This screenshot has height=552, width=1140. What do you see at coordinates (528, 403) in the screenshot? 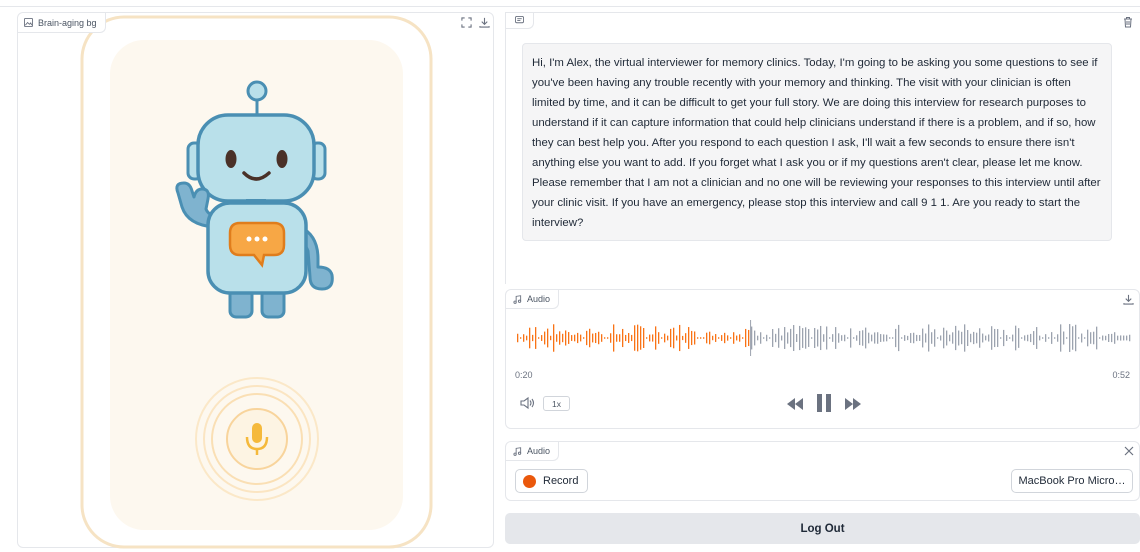
I see `volume-icon` at bounding box center [528, 403].